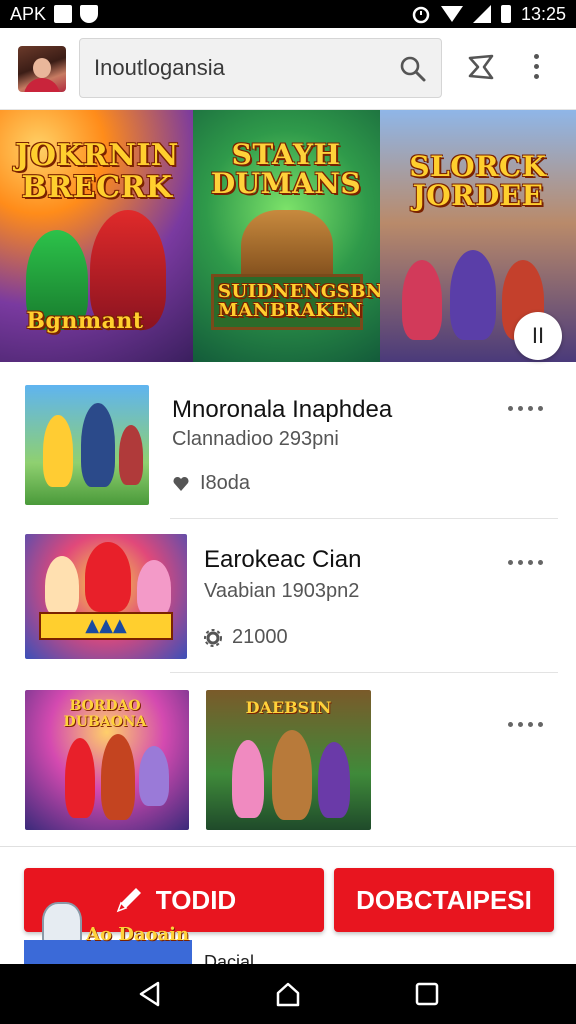 This screenshot has height=1024, width=576. Describe the element at coordinates (149, 994) in the screenshot. I see `back-icon` at that location.